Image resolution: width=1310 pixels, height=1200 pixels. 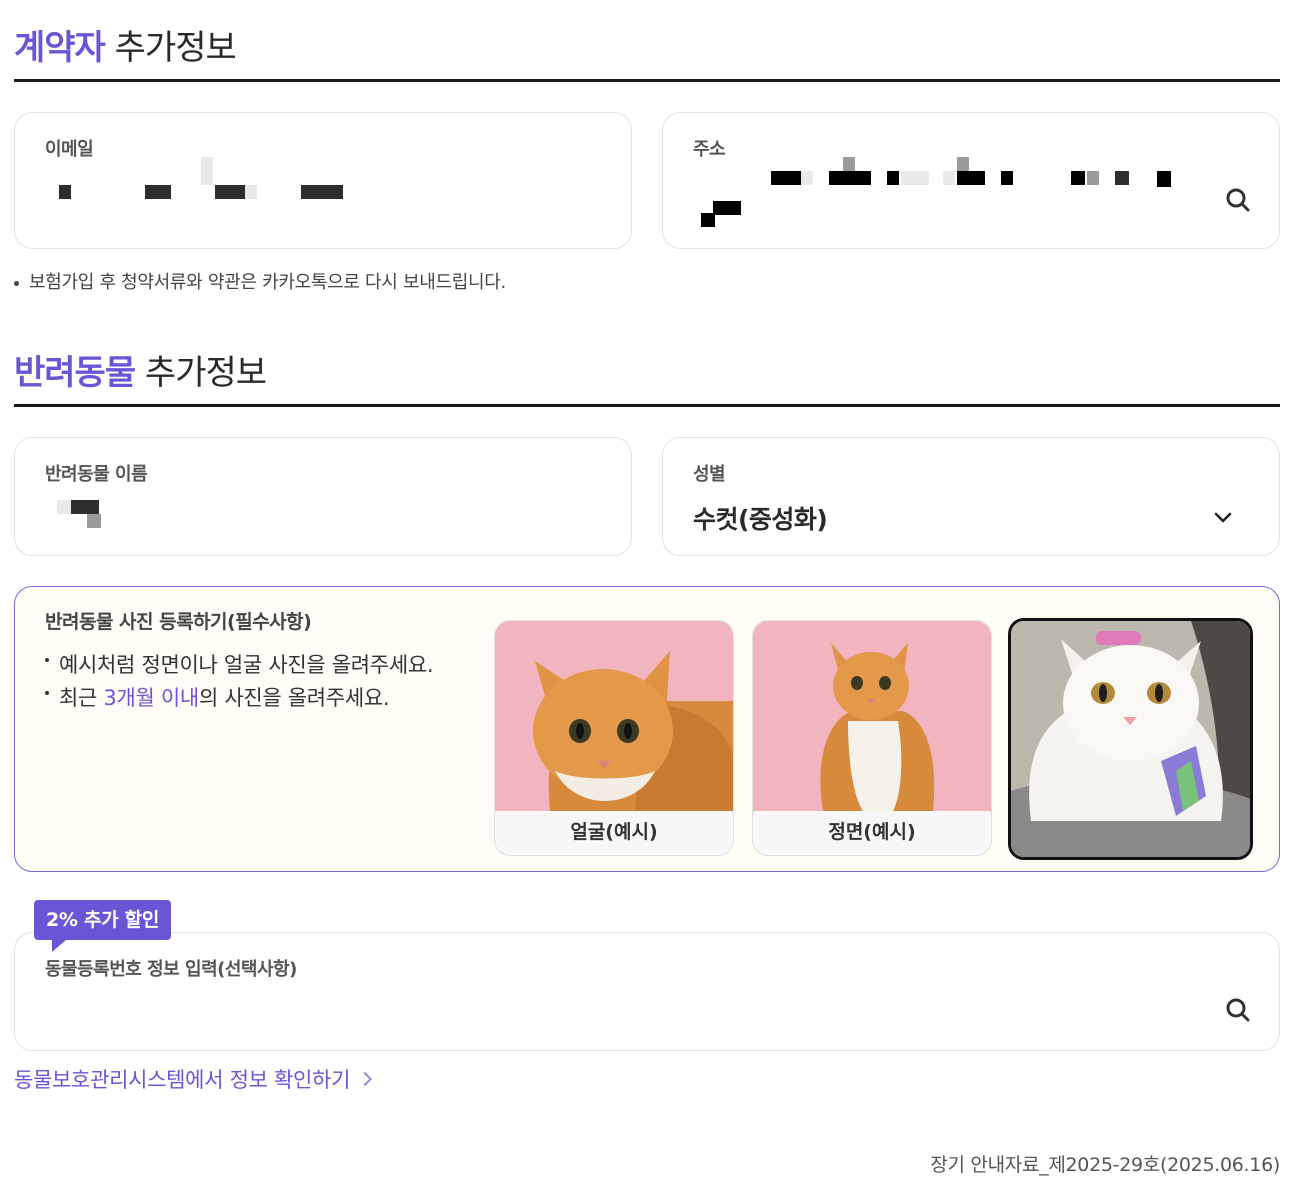 What do you see at coordinates (16, 283) in the screenshot?
I see `bullet-dot` at bounding box center [16, 283].